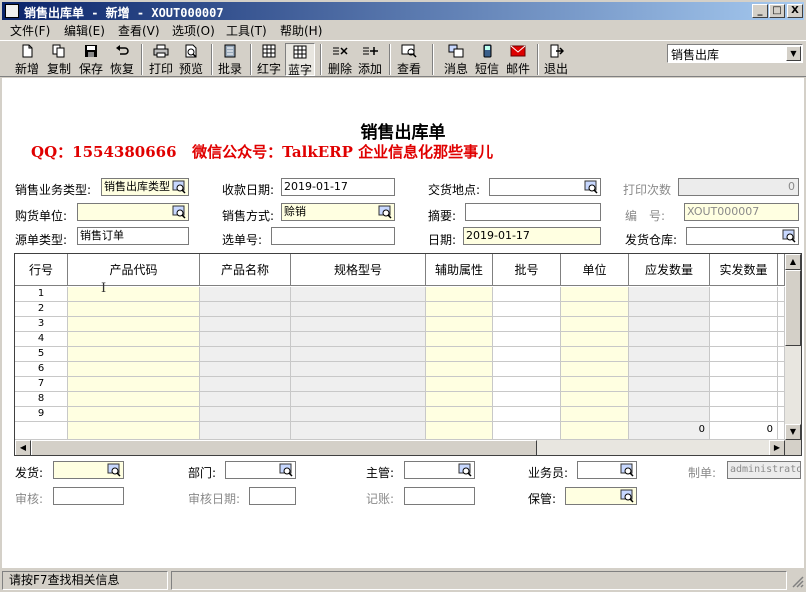 This screenshot has height=592, width=806. Describe the element at coordinates (284, 447) in the screenshot. I see `horizontal-scroll-thumb` at that location.